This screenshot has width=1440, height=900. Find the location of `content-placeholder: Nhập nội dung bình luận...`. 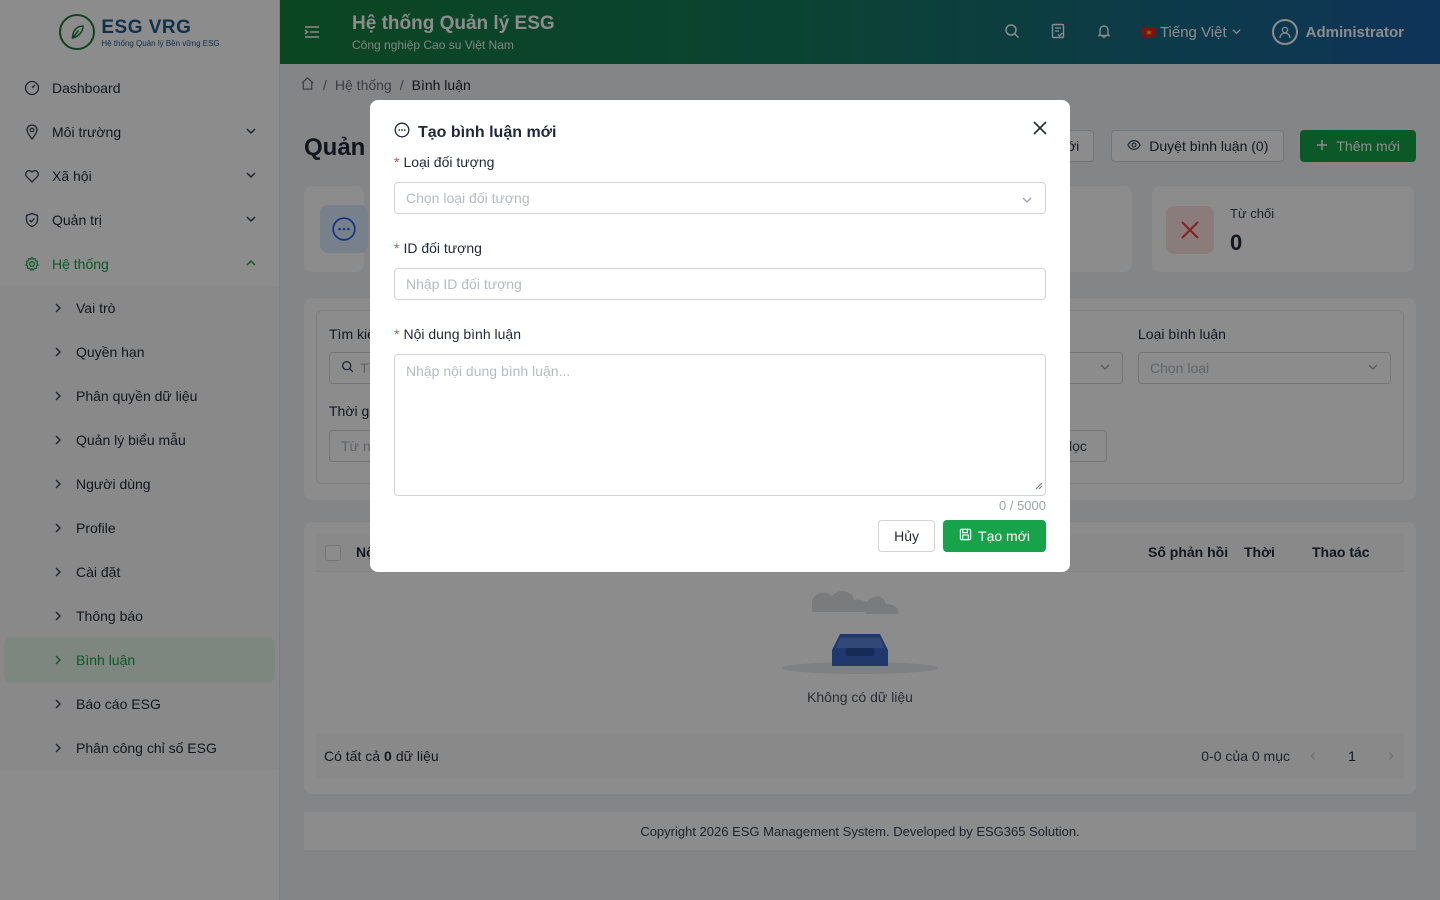

content-placeholder: Nhập nội dung bình luận... is located at coordinates (488, 371).